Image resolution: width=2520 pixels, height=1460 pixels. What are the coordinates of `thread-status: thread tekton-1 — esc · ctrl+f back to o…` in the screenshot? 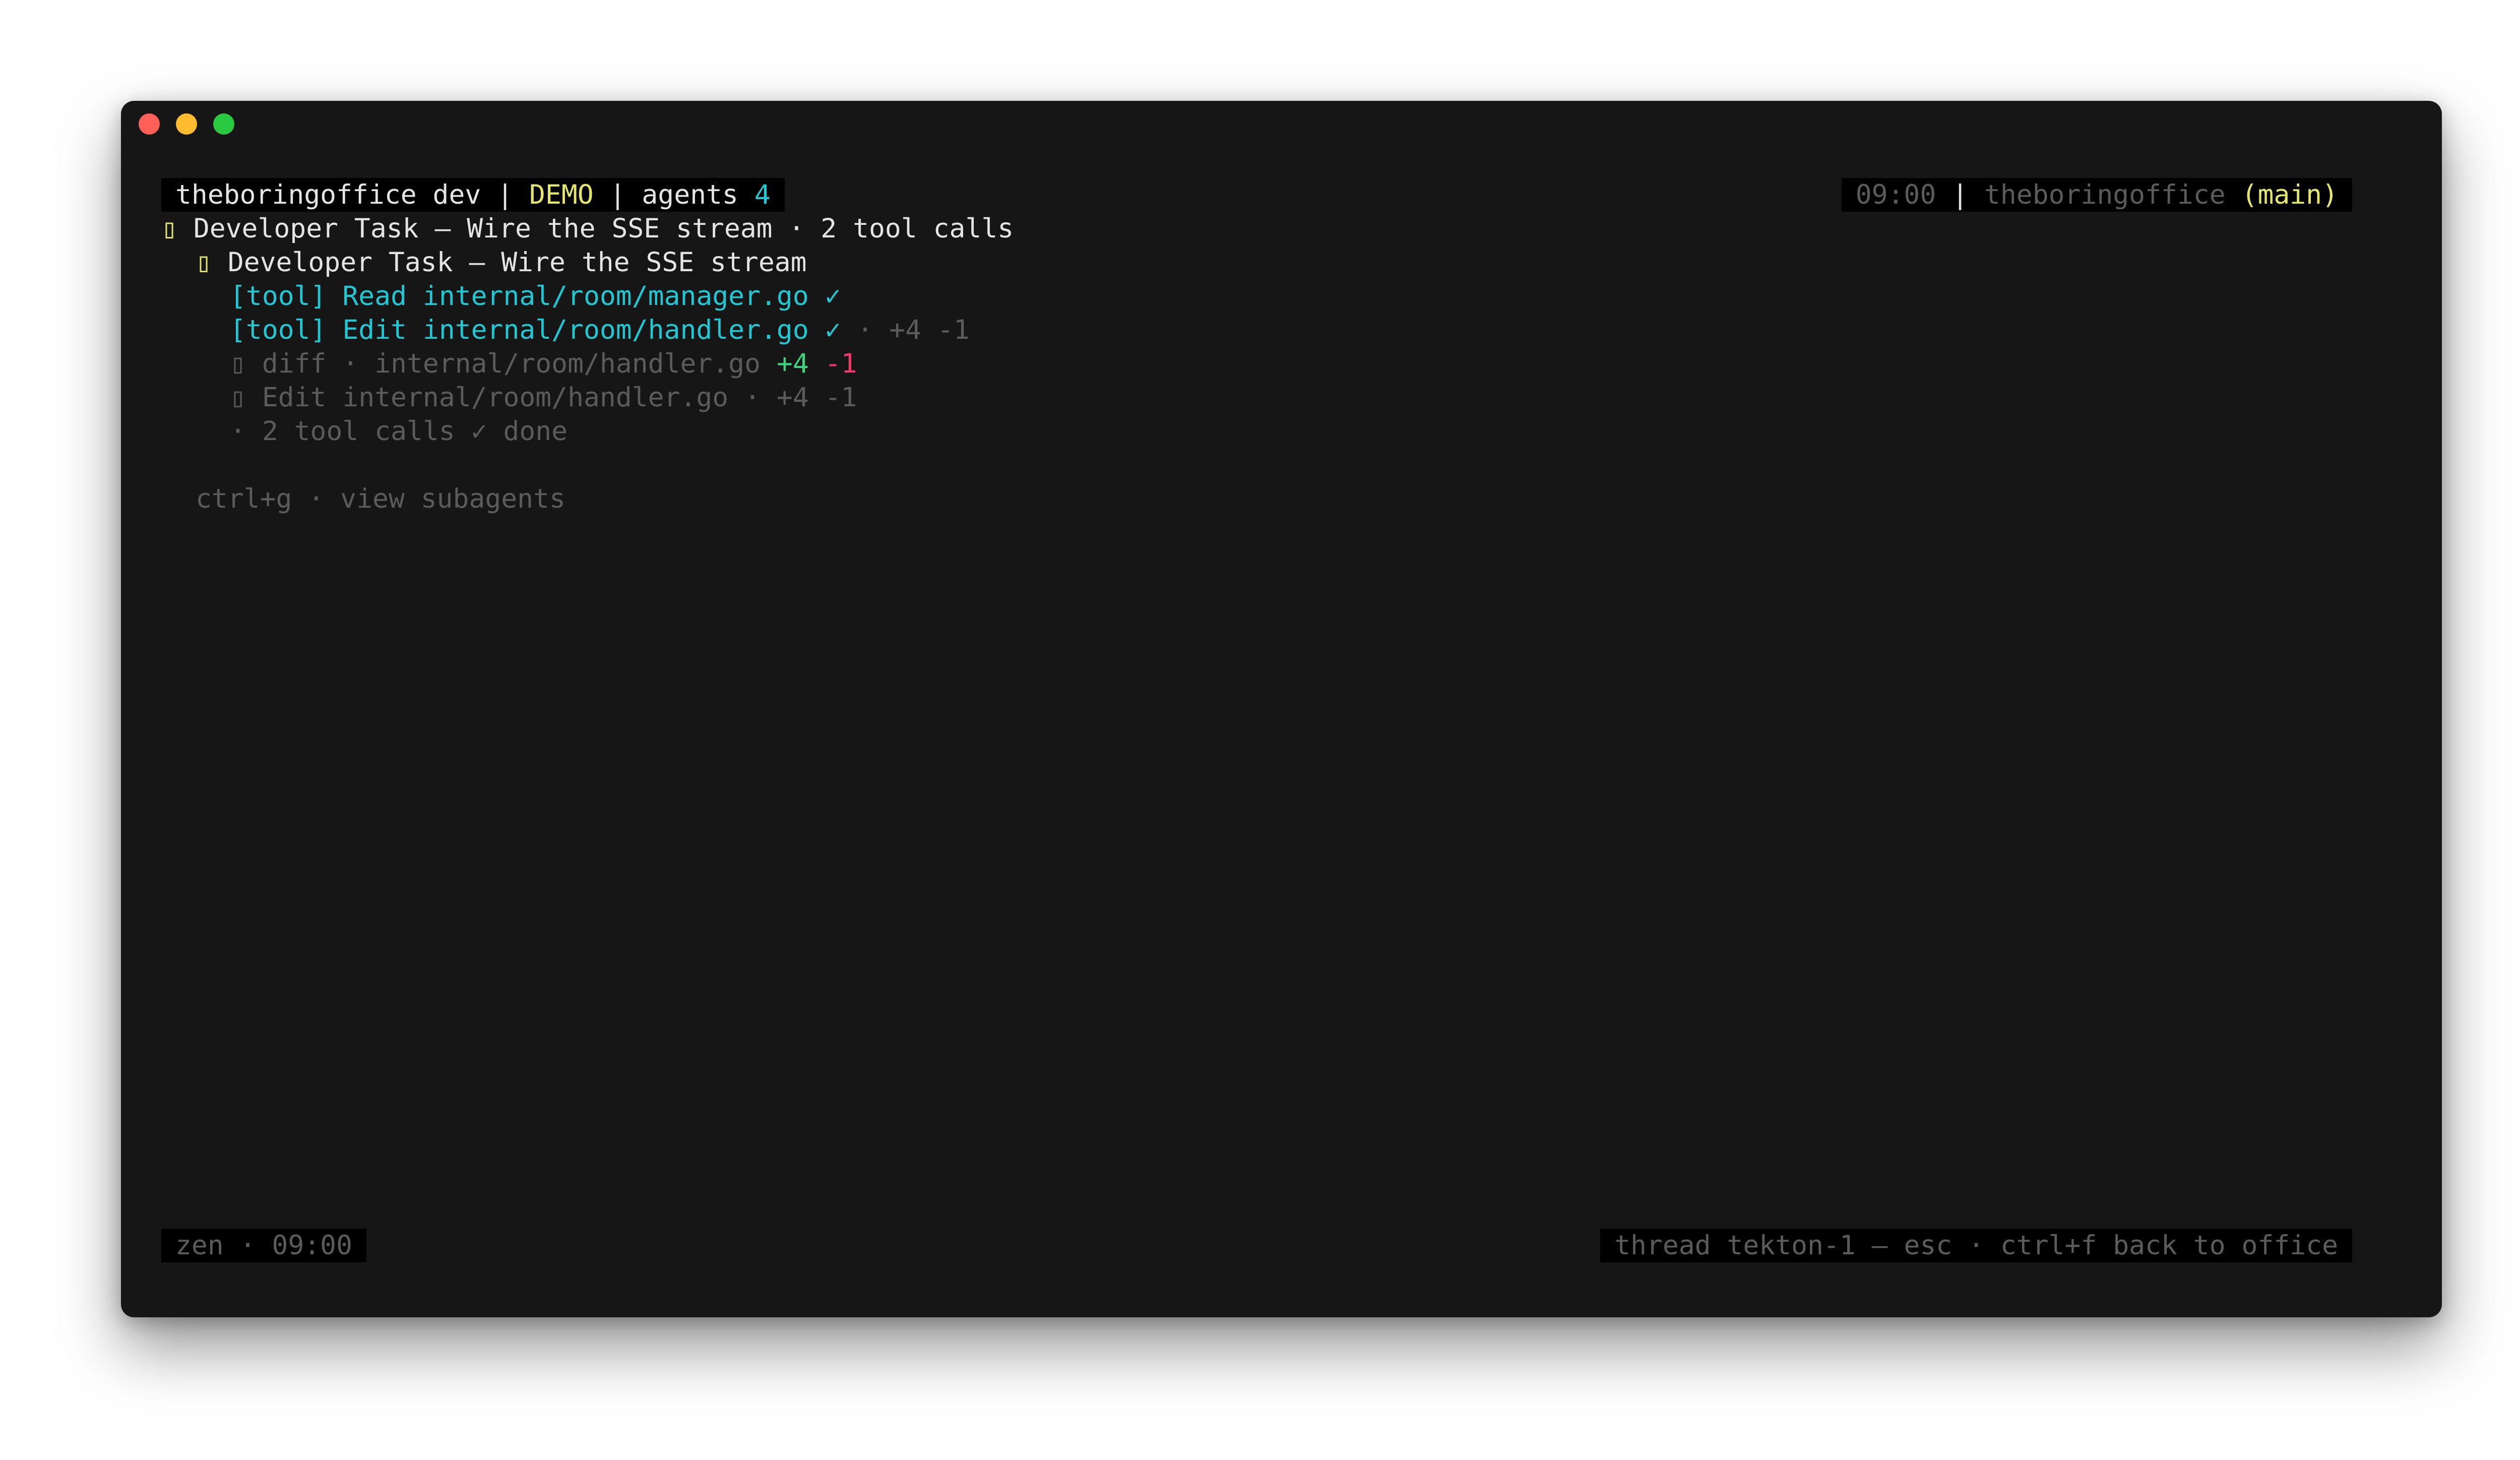 It's located at (1976, 1245).